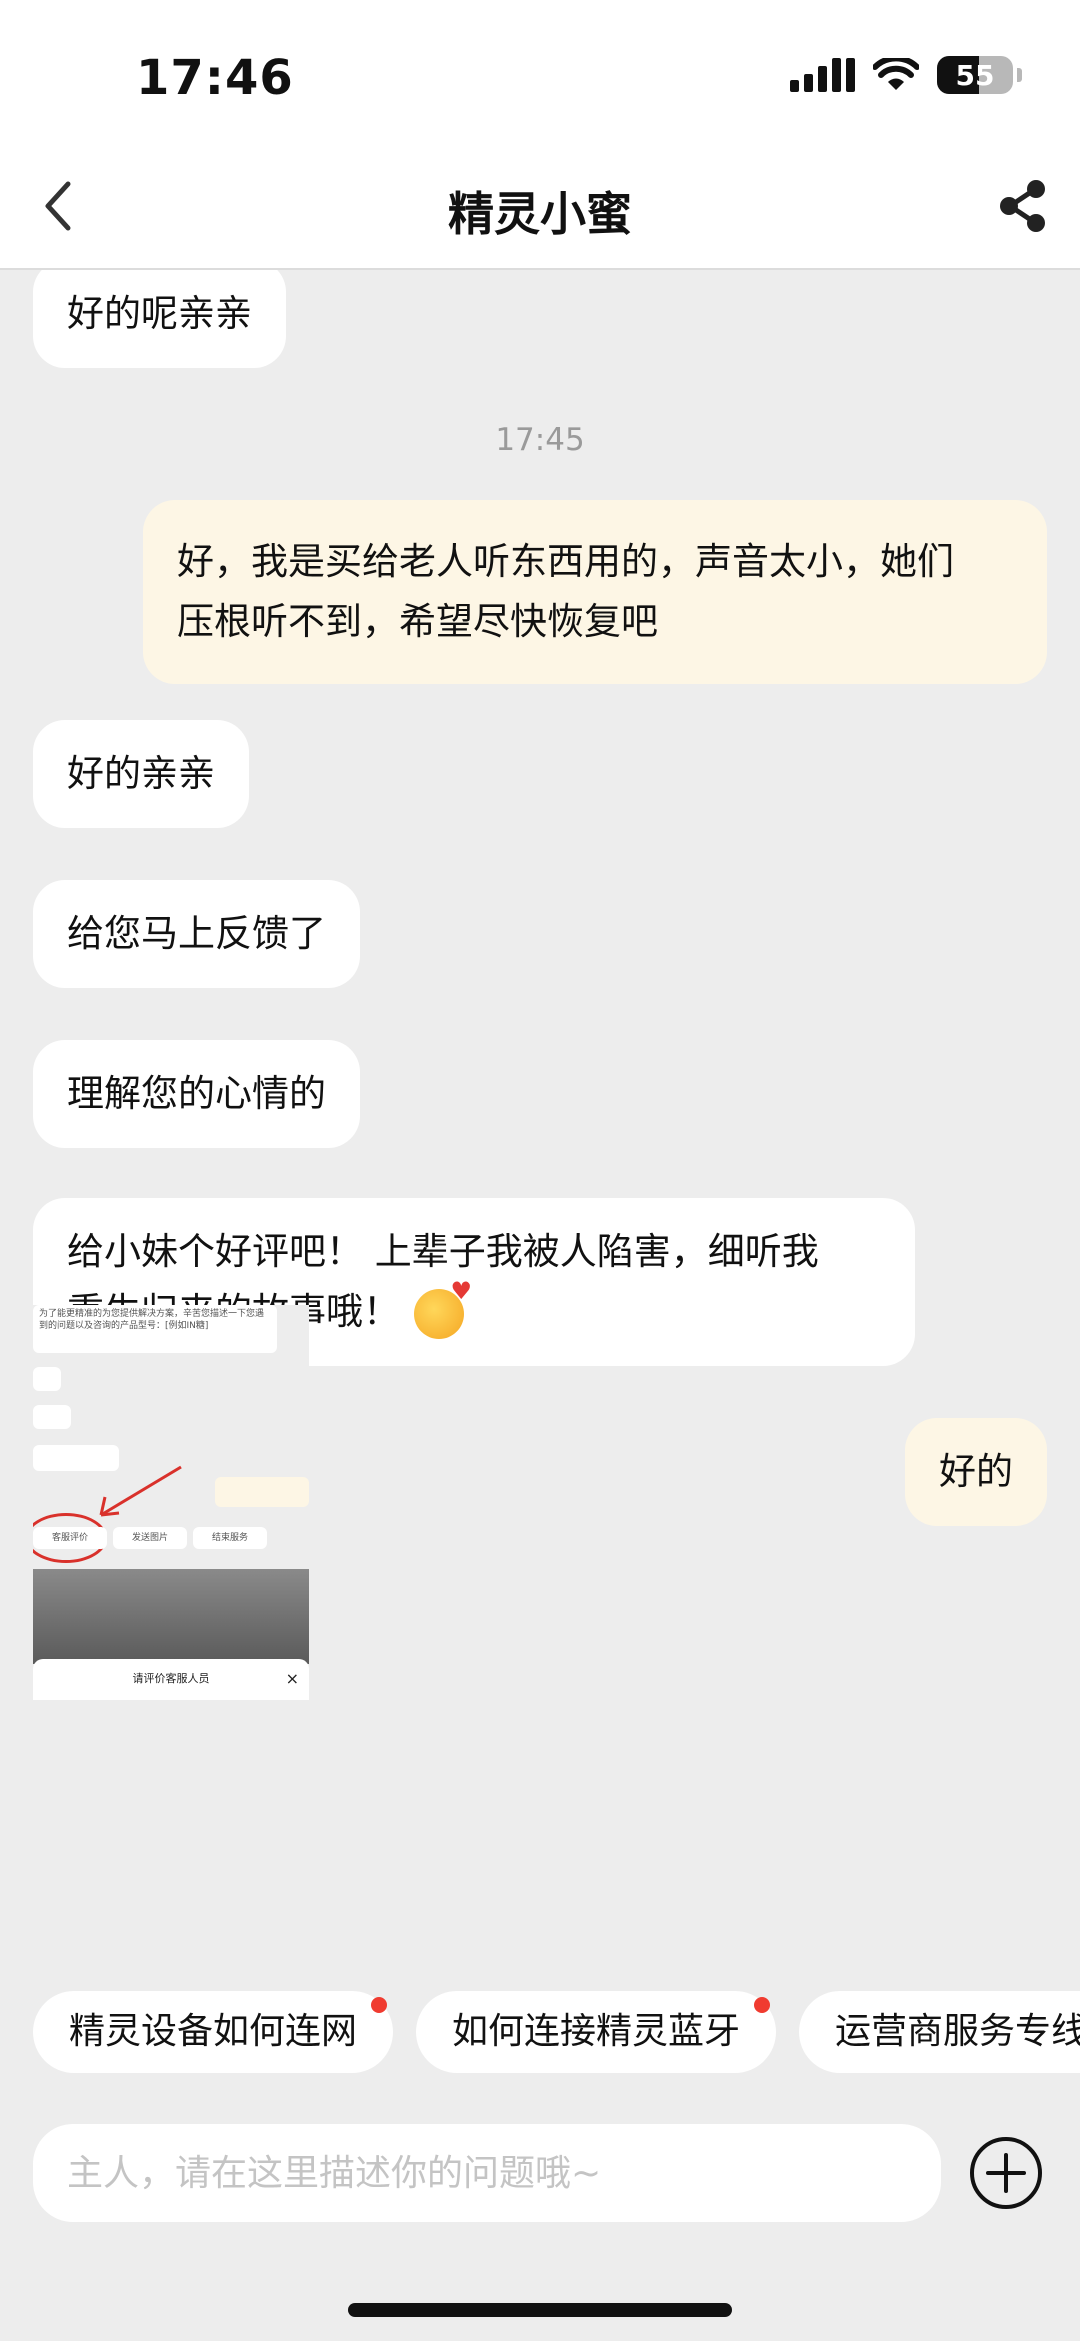 This screenshot has width=1080, height=2341. I want to click on page-title: 精灵小蜜, so click(540, 214).